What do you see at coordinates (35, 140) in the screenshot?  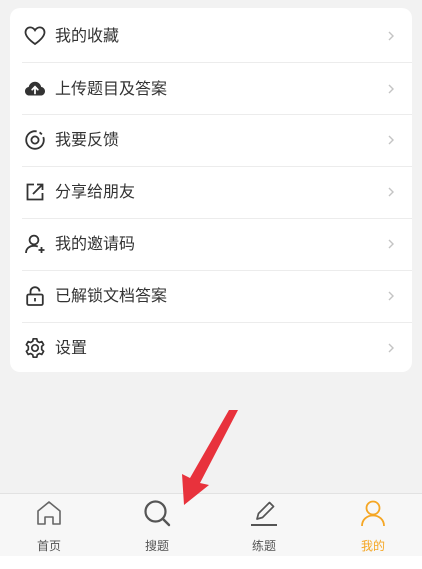 I see `feedback-icon` at bounding box center [35, 140].